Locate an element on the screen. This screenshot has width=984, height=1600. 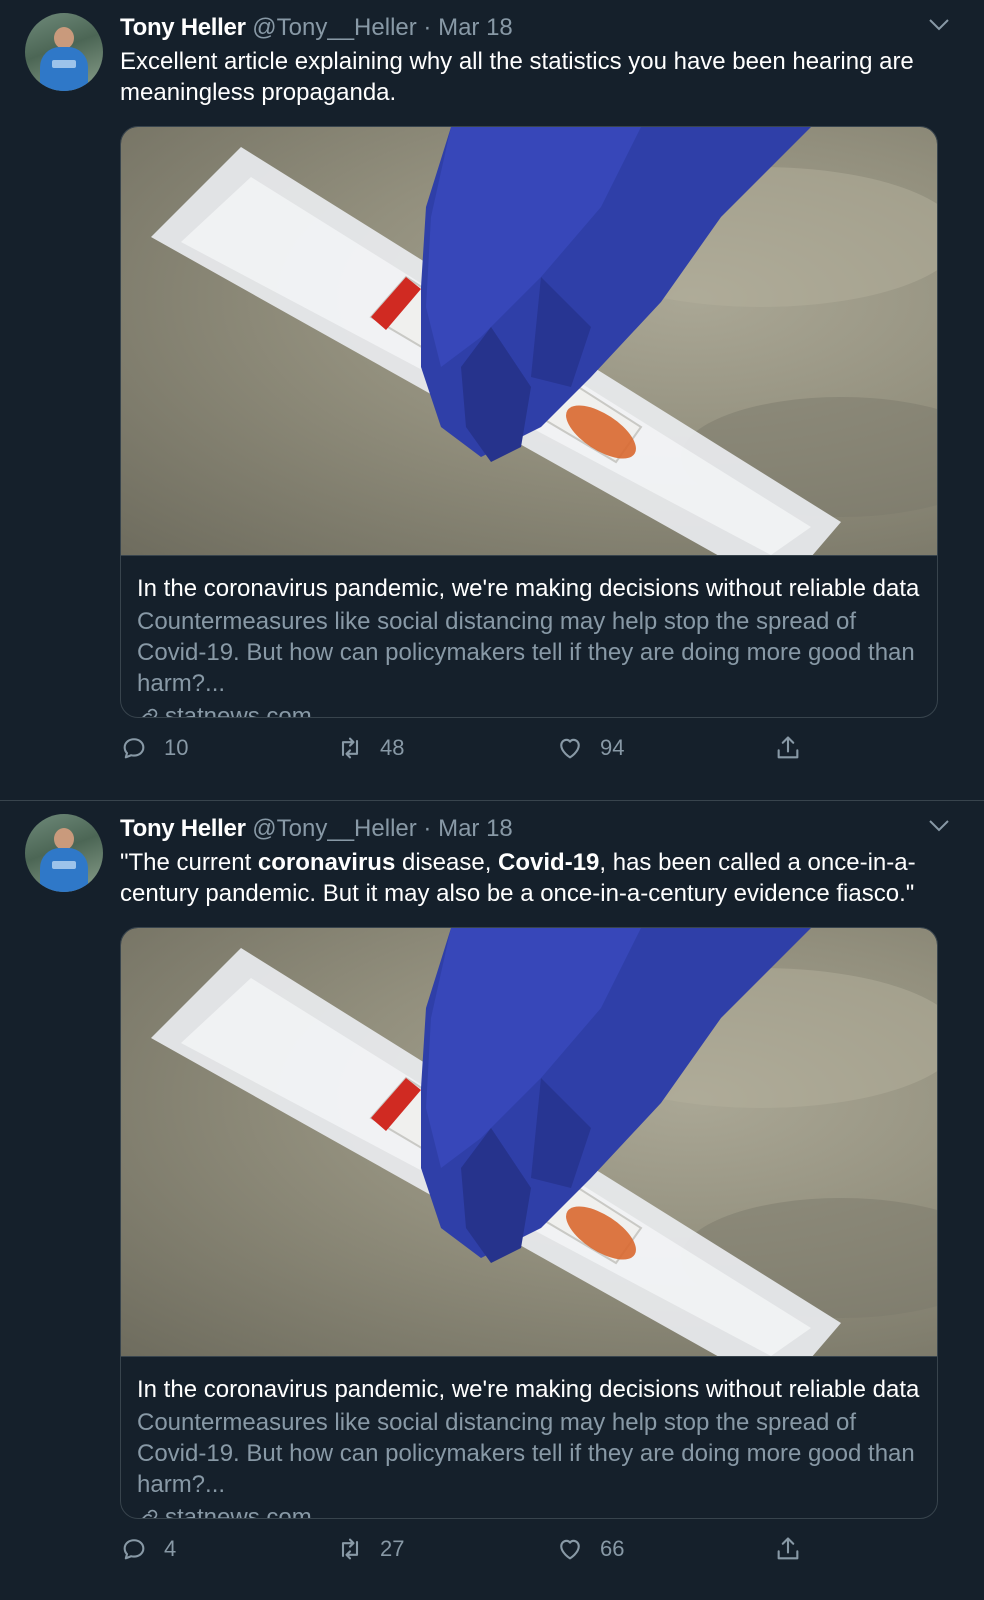
like-count: 66 is located at coordinates (612, 1548).